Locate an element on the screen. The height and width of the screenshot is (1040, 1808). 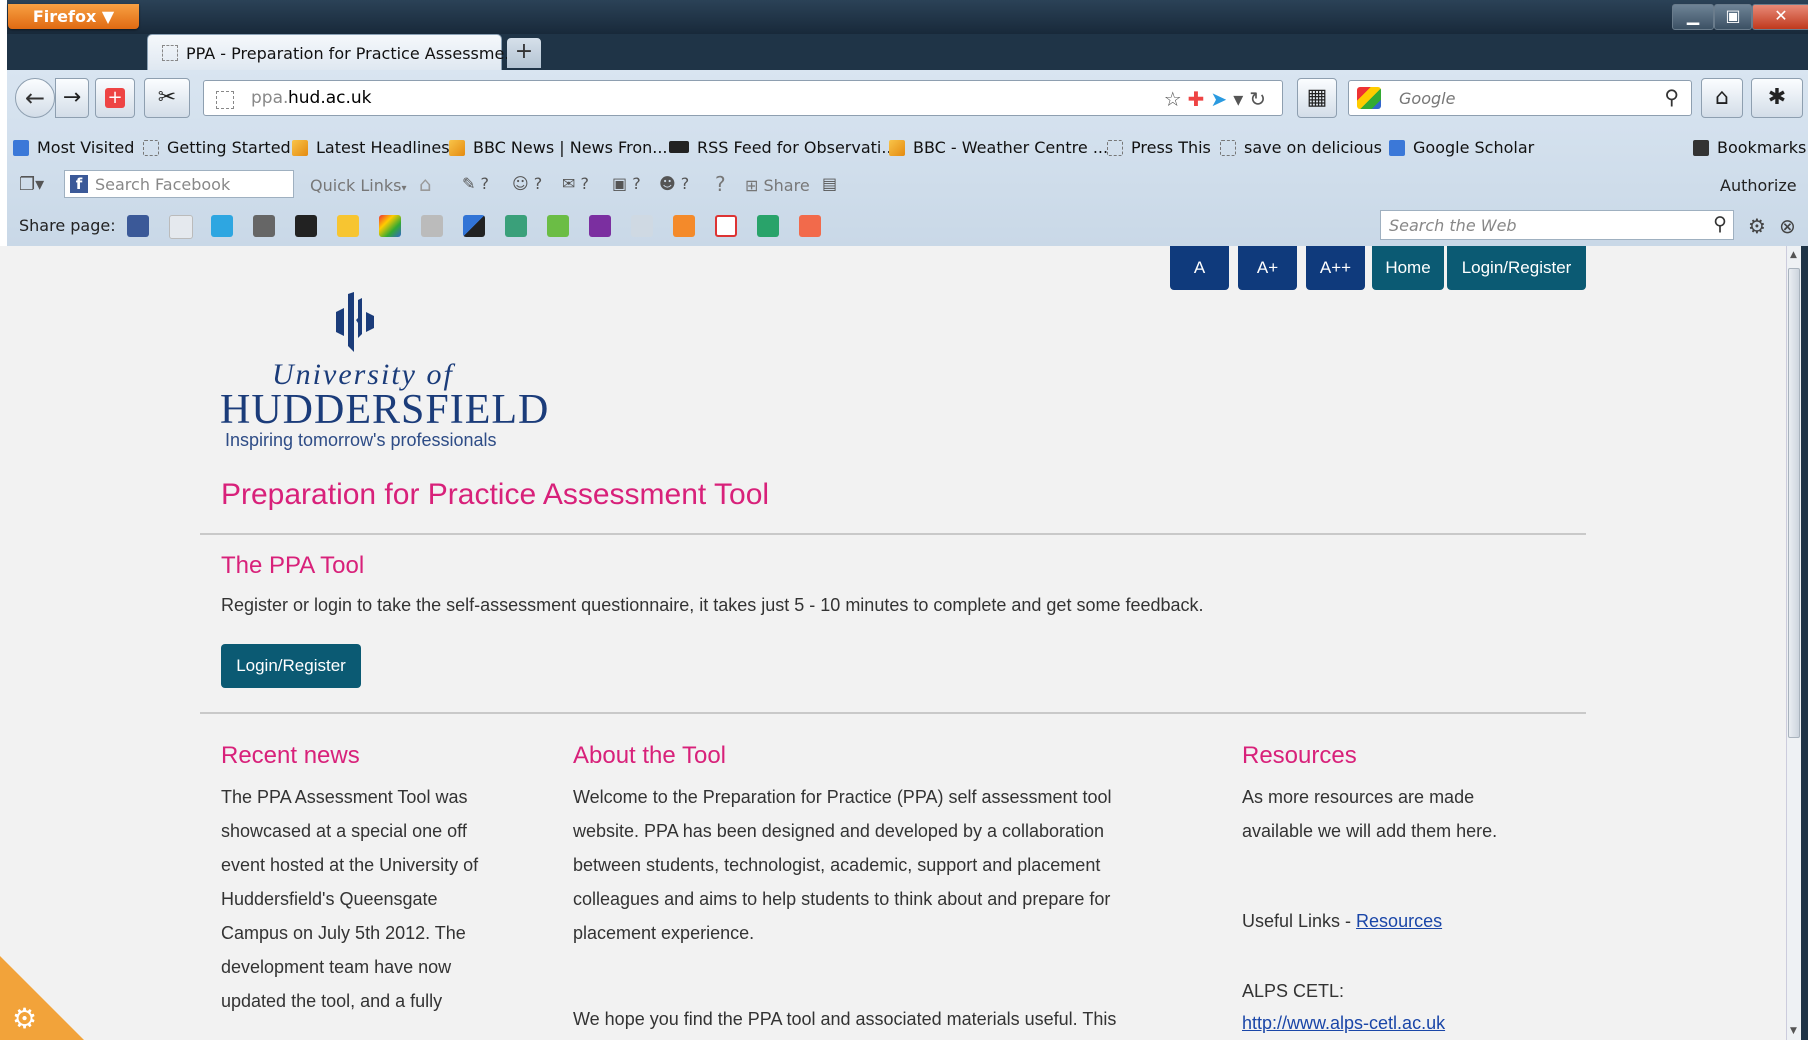
bookmark-press-this: Press This is located at coordinates (1159, 147).